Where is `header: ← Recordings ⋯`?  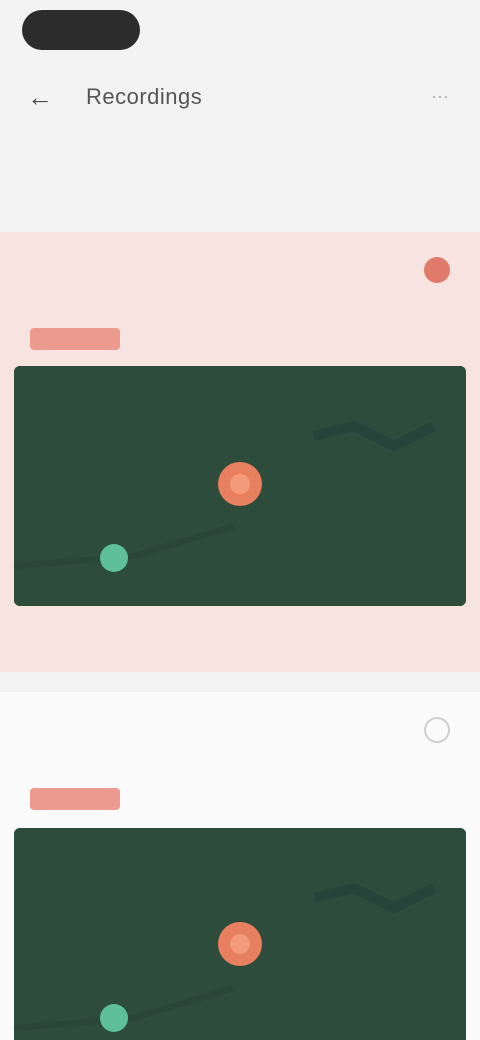 header: ← Recordings ⋯ is located at coordinates (240, 97).